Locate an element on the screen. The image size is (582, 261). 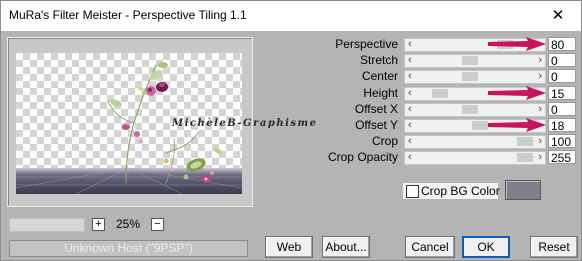
param-label: Height is located at coordinates (380, 93).